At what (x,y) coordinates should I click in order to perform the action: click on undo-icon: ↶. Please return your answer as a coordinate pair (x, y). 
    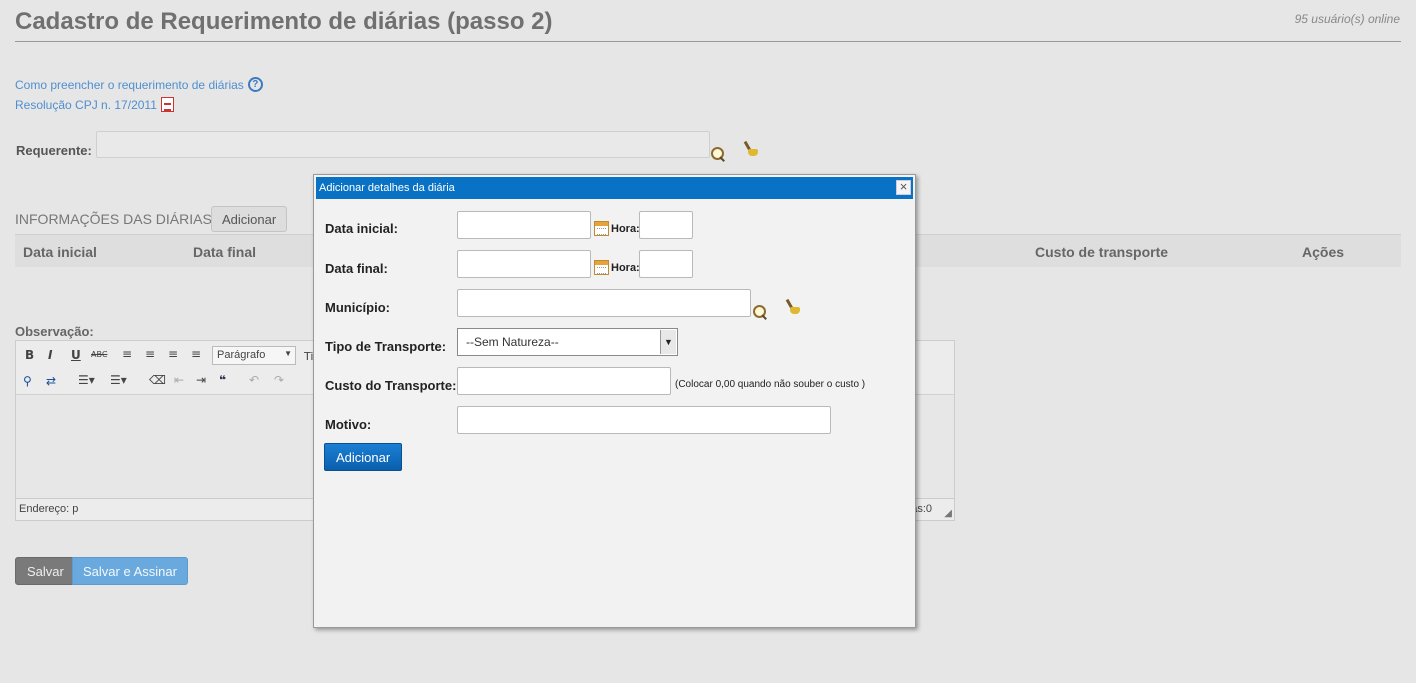
    Looking at the image, I should click on (254, 380).